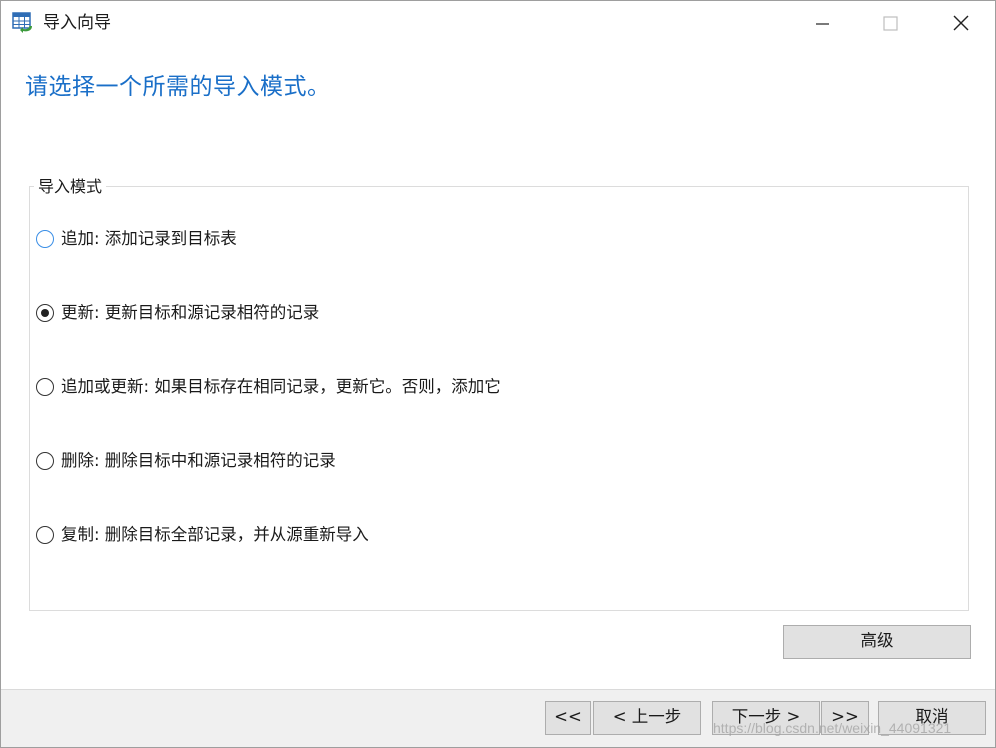 The width and height of the screenshot is (996, 748). Describe the element at coordinates (23, 23) in the screenshot. I see `table-import-icon` at that location.